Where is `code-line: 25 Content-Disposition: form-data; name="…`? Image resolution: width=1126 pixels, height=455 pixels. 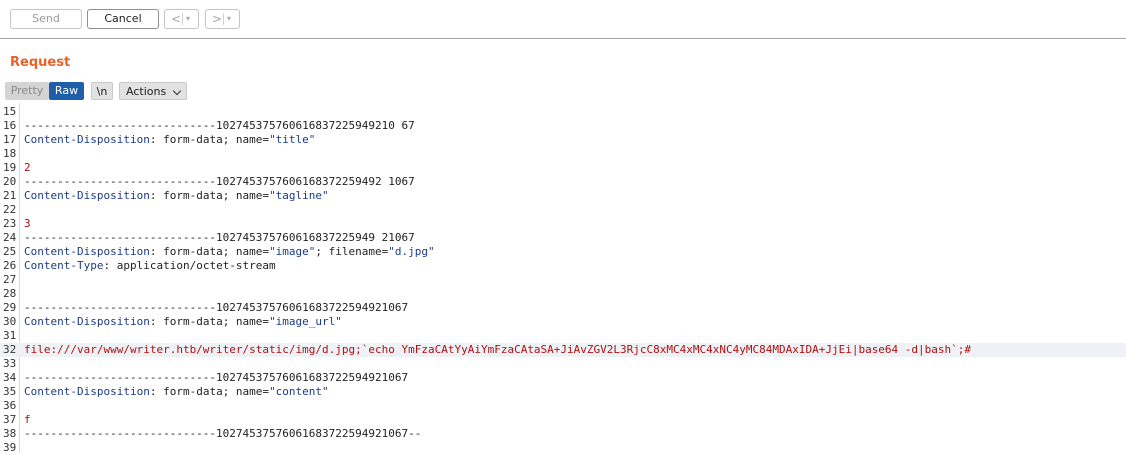
code-line: 25 Content-Disposition: form-data; name="… is located at coordinates (563, 252).